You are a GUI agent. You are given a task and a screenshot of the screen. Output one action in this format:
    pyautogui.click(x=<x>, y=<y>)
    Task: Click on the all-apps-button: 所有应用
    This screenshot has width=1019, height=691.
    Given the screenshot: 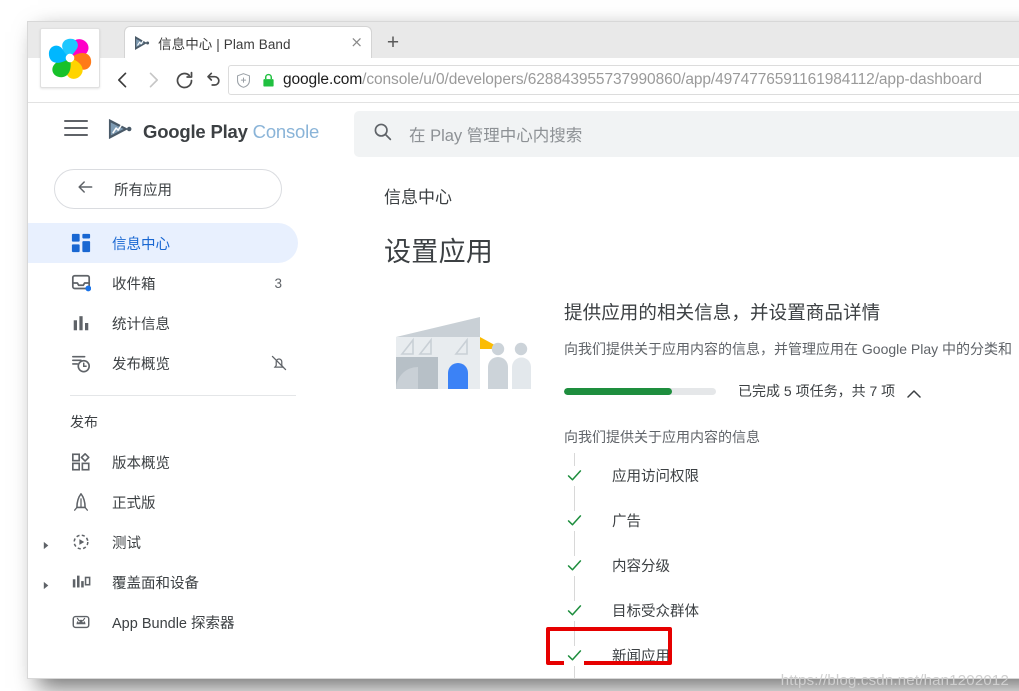 What is the action you would take?
    pyautogui.click(x=168, y=189)
    